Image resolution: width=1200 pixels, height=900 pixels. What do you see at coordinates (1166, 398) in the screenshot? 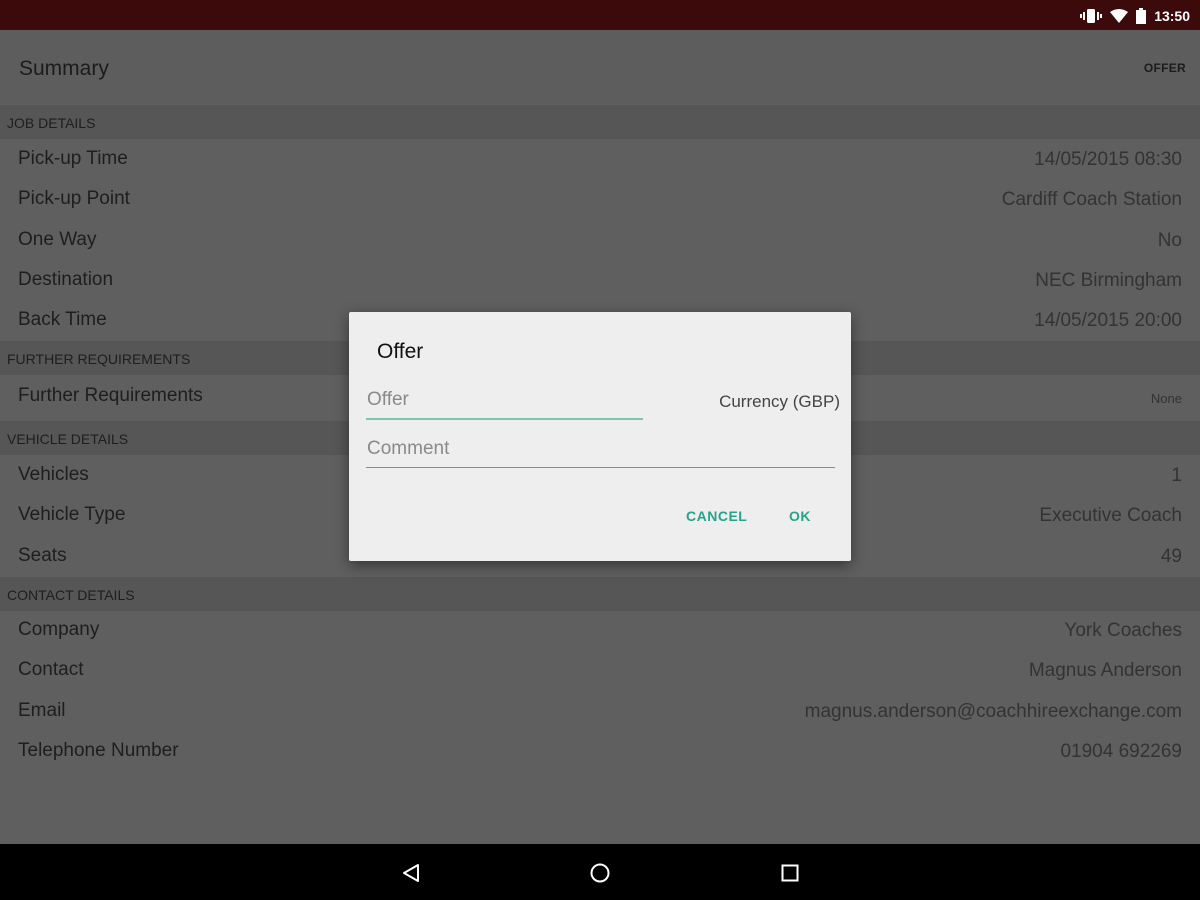
I see `detail-value: None` at bounding box center [1166, 398].